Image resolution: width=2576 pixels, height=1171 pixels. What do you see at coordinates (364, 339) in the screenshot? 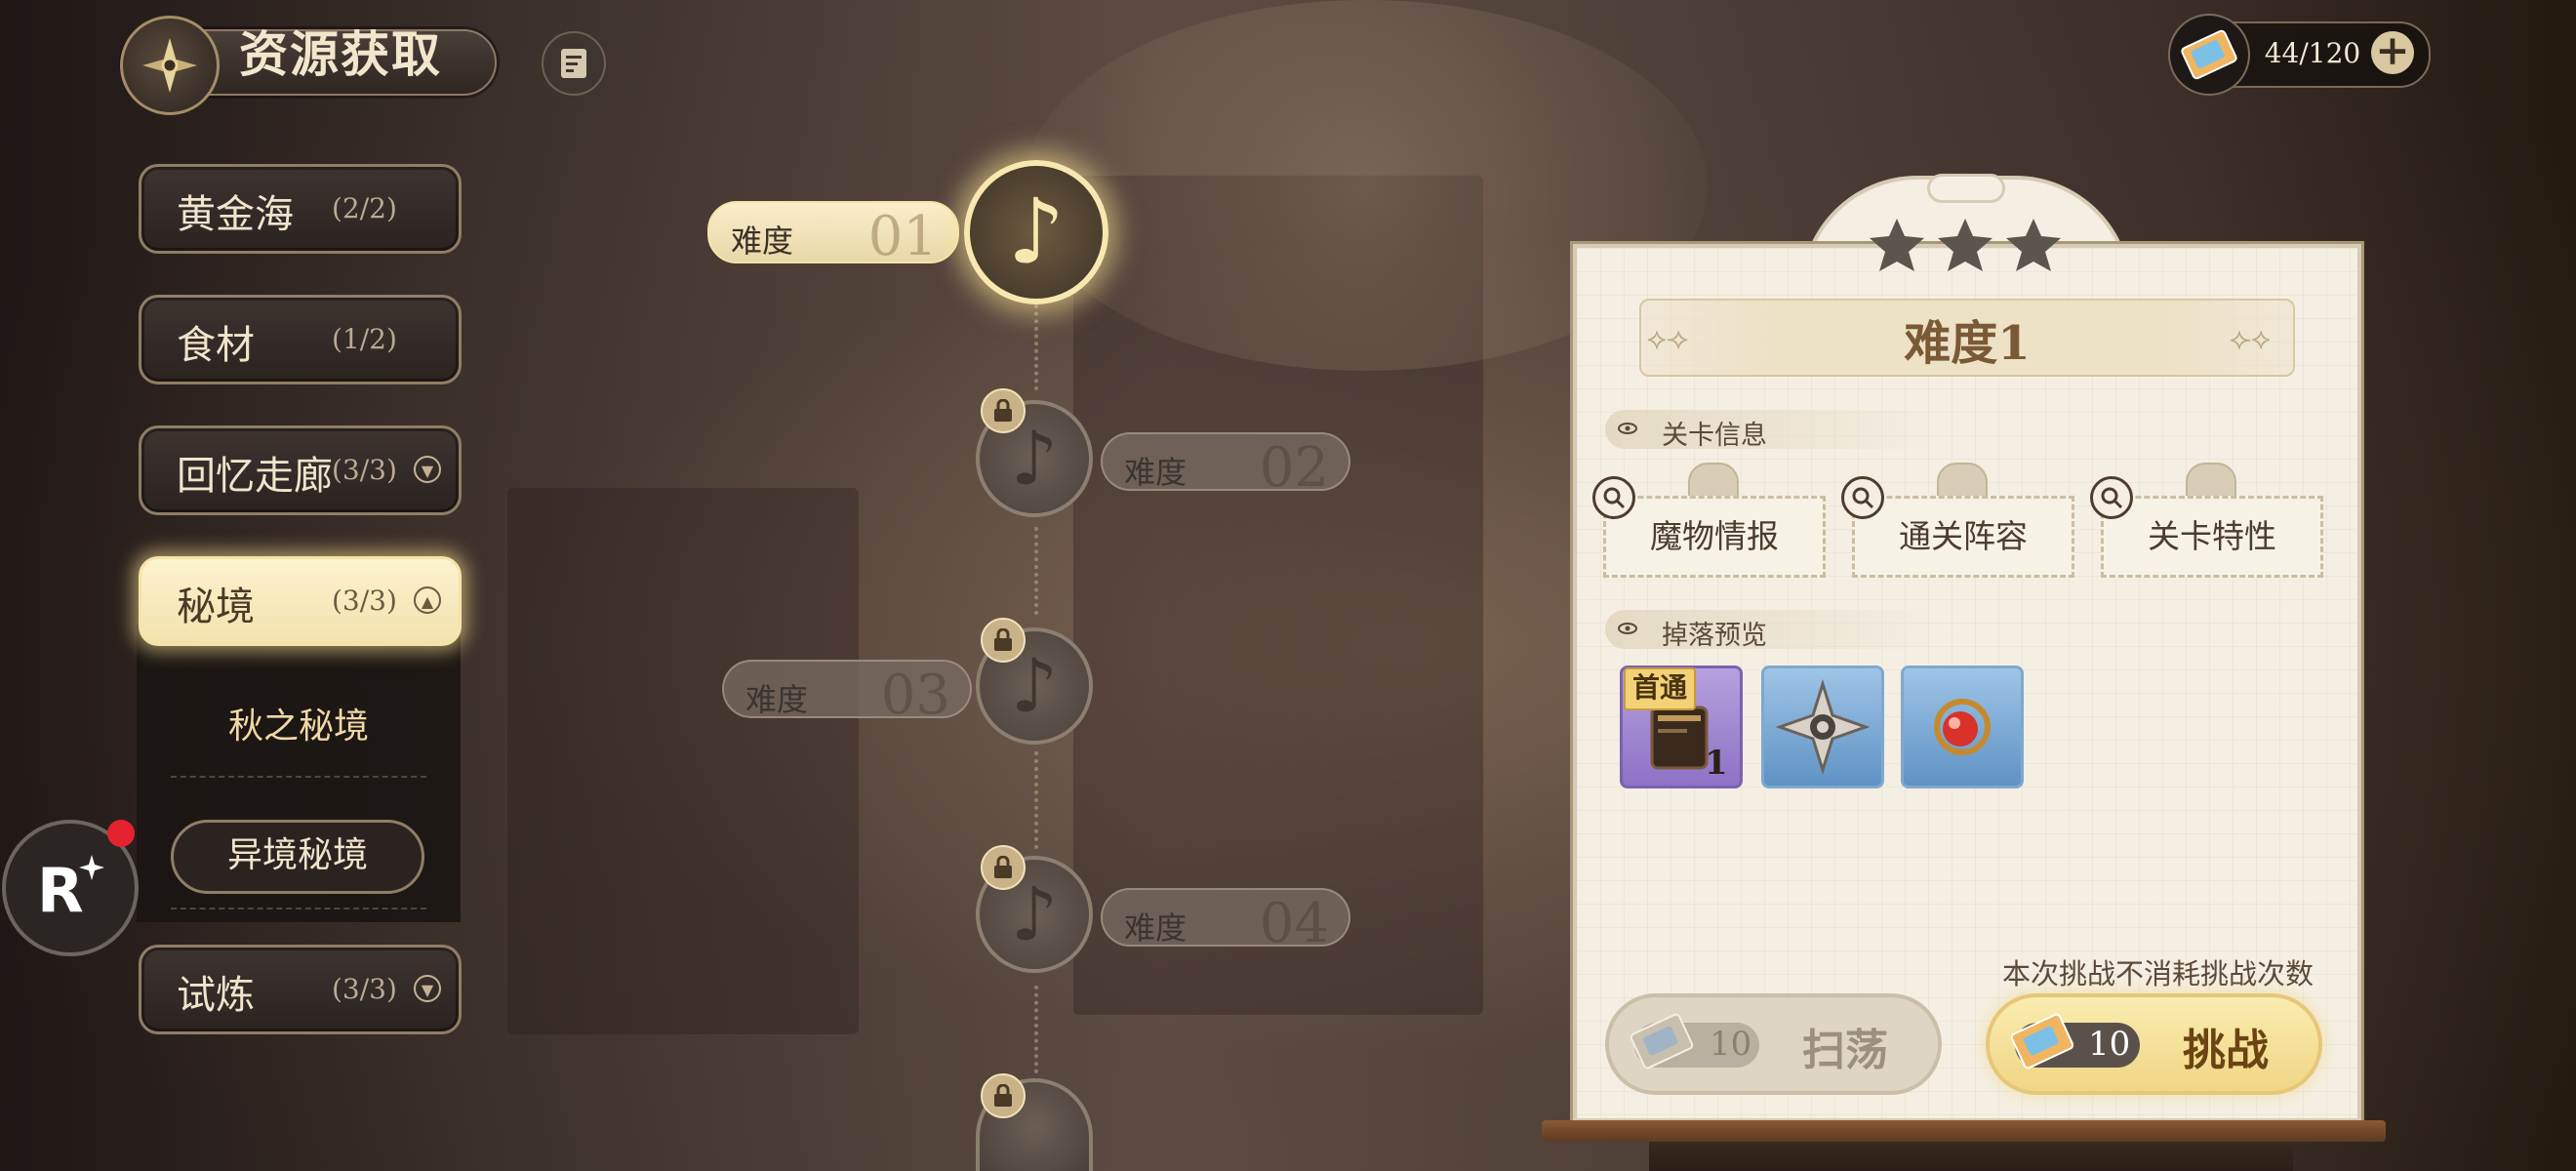
I see `menu-item-count: (1/2)` at bounding box center [364, 339].